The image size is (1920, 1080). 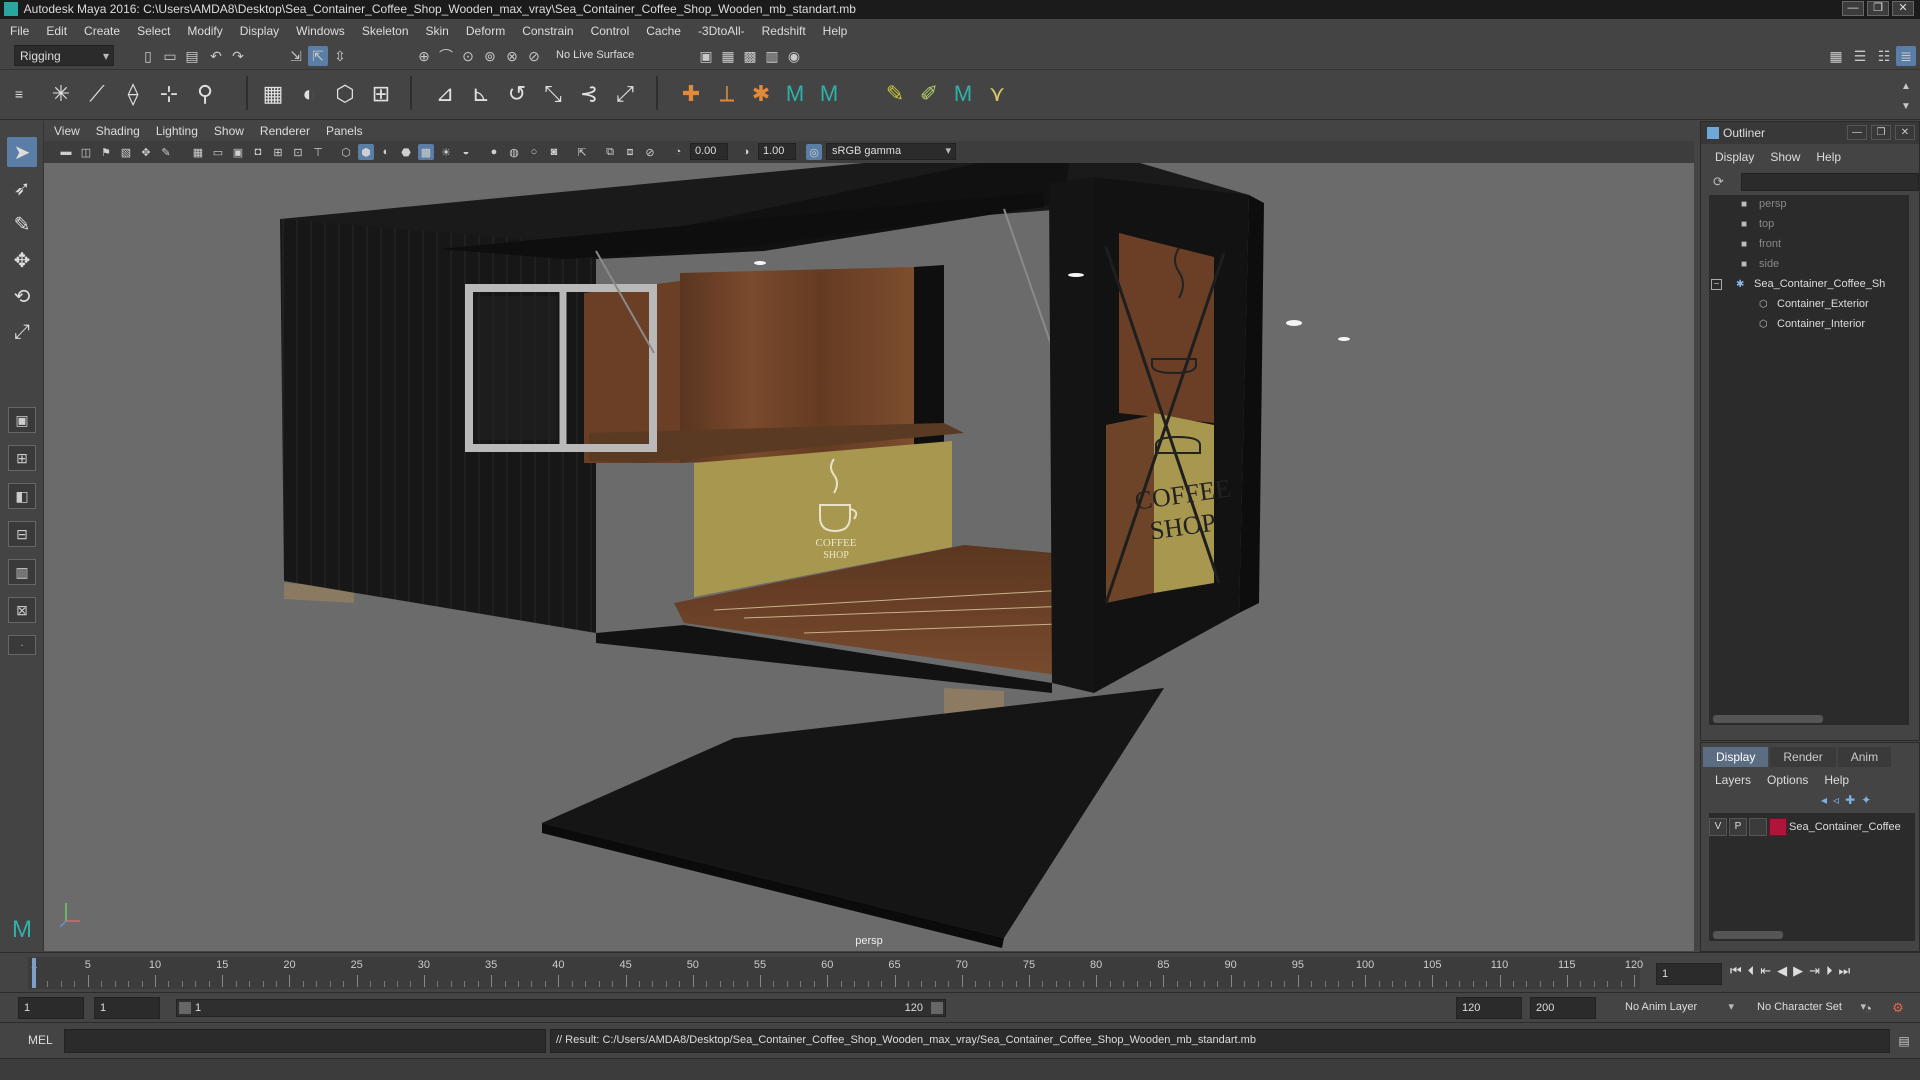 I want to click on character-set-dropdown: No Character Set, so click(x=1811, y=1008).